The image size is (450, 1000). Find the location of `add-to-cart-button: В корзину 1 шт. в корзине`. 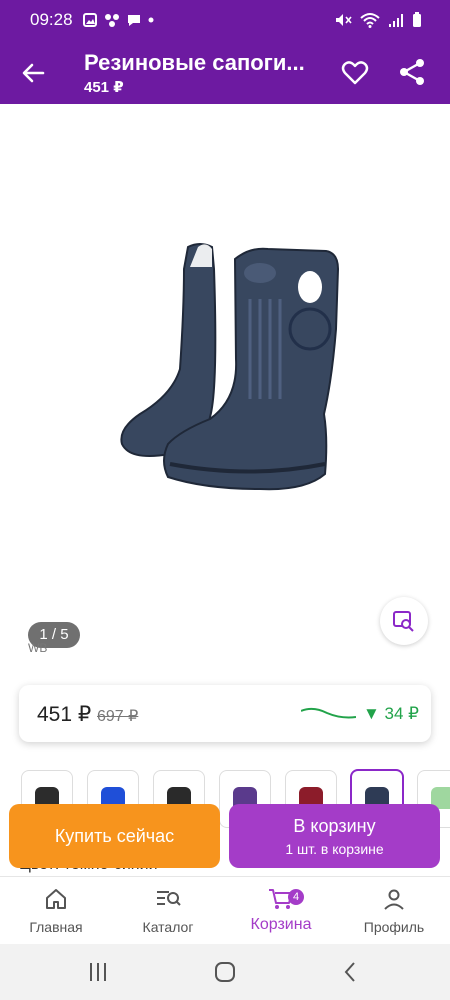

add-to-cart-button: В корзину 1 шт. в корзине is located at coordinates (334, 836).